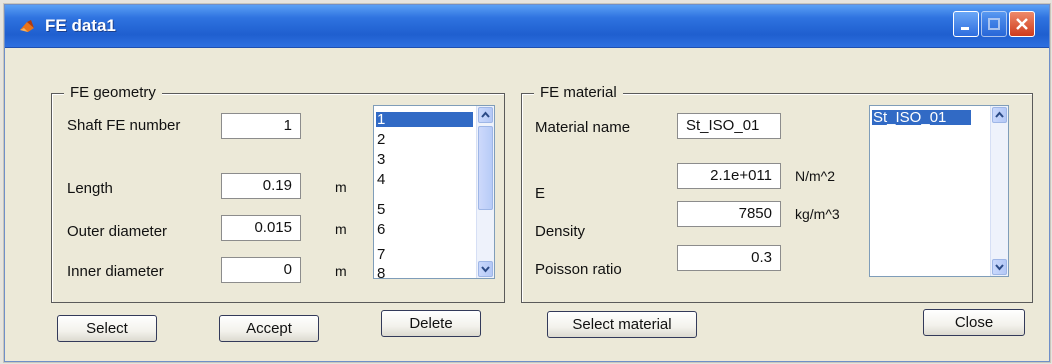 This screenshot has width=1052, height=364. Describe the element at coordinates (261, 186) in the screenshot. I see `length-field: 0.19` at that location.